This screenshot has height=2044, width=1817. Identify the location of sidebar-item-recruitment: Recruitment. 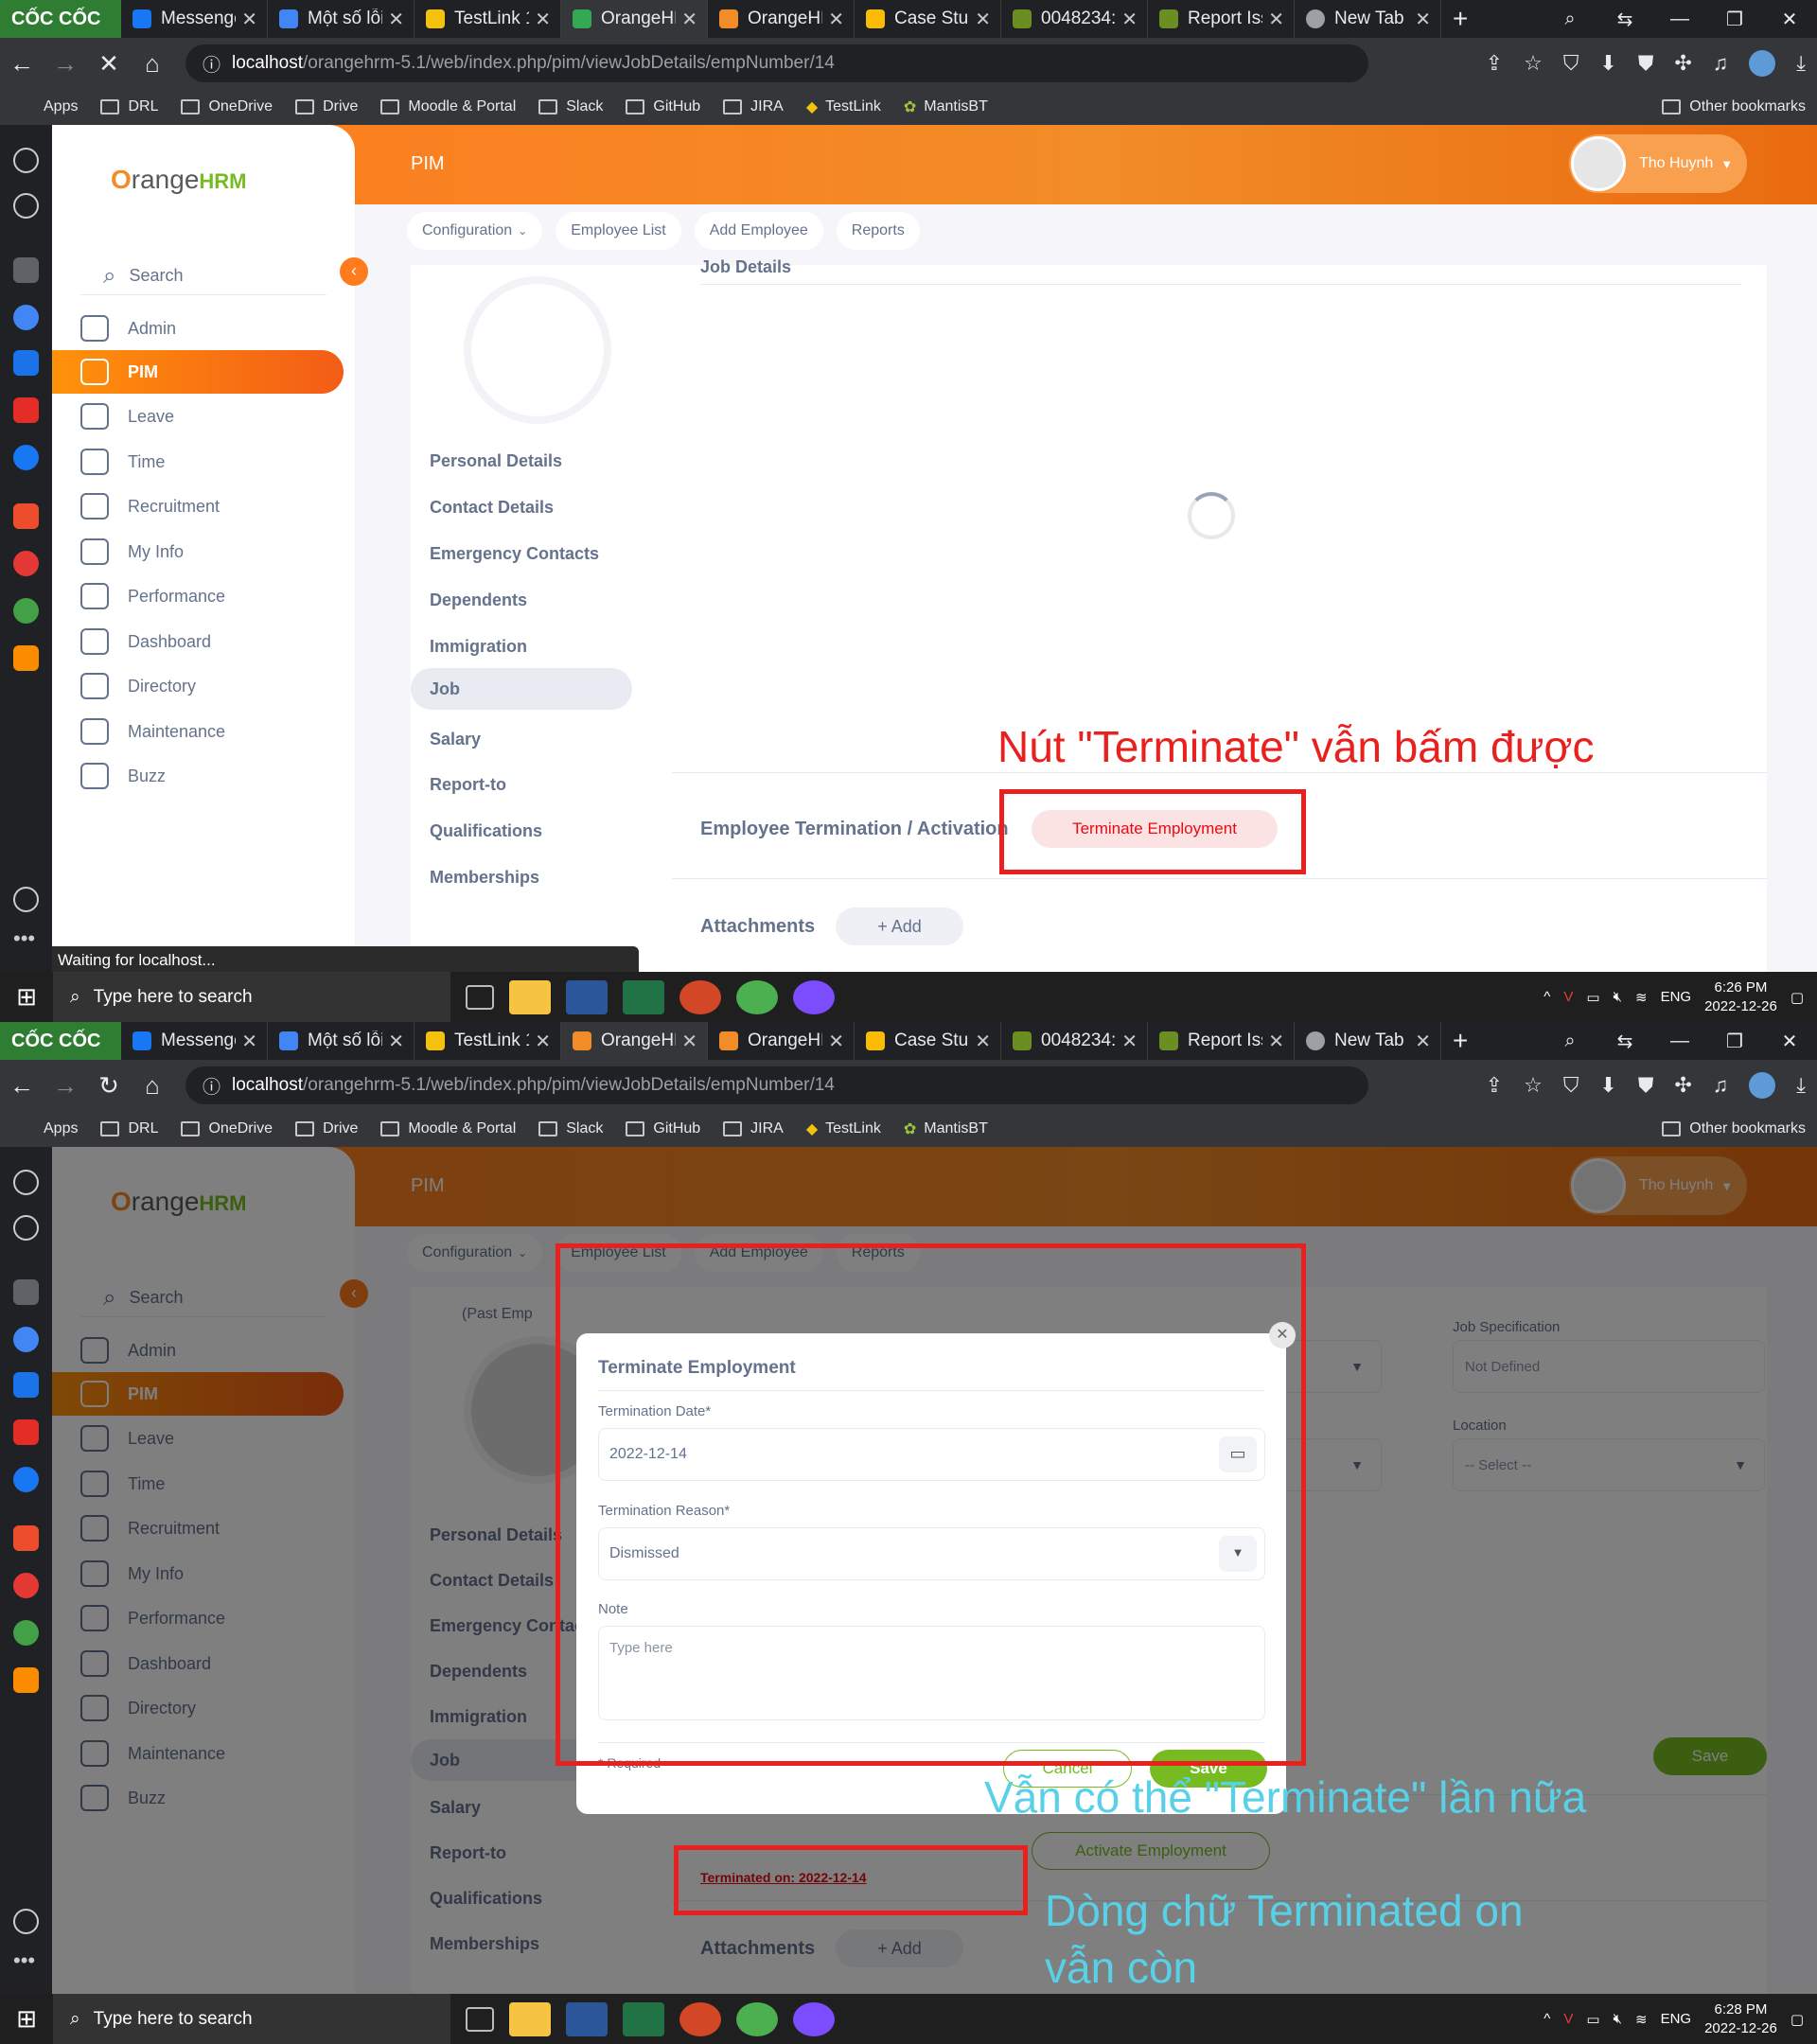
(198, 506).